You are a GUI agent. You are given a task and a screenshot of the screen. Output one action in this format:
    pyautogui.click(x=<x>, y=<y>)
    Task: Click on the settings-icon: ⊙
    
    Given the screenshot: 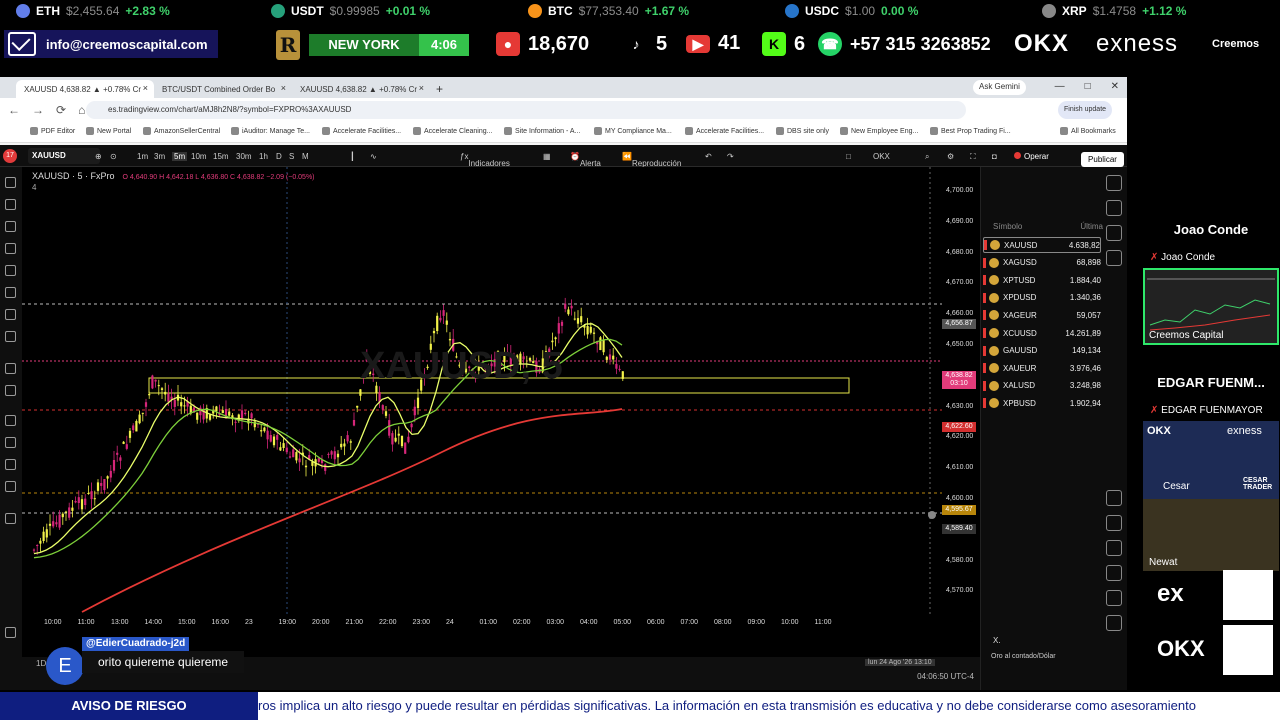 What is the action you would take?
    pyautogui.click(x=113, y=156)
    